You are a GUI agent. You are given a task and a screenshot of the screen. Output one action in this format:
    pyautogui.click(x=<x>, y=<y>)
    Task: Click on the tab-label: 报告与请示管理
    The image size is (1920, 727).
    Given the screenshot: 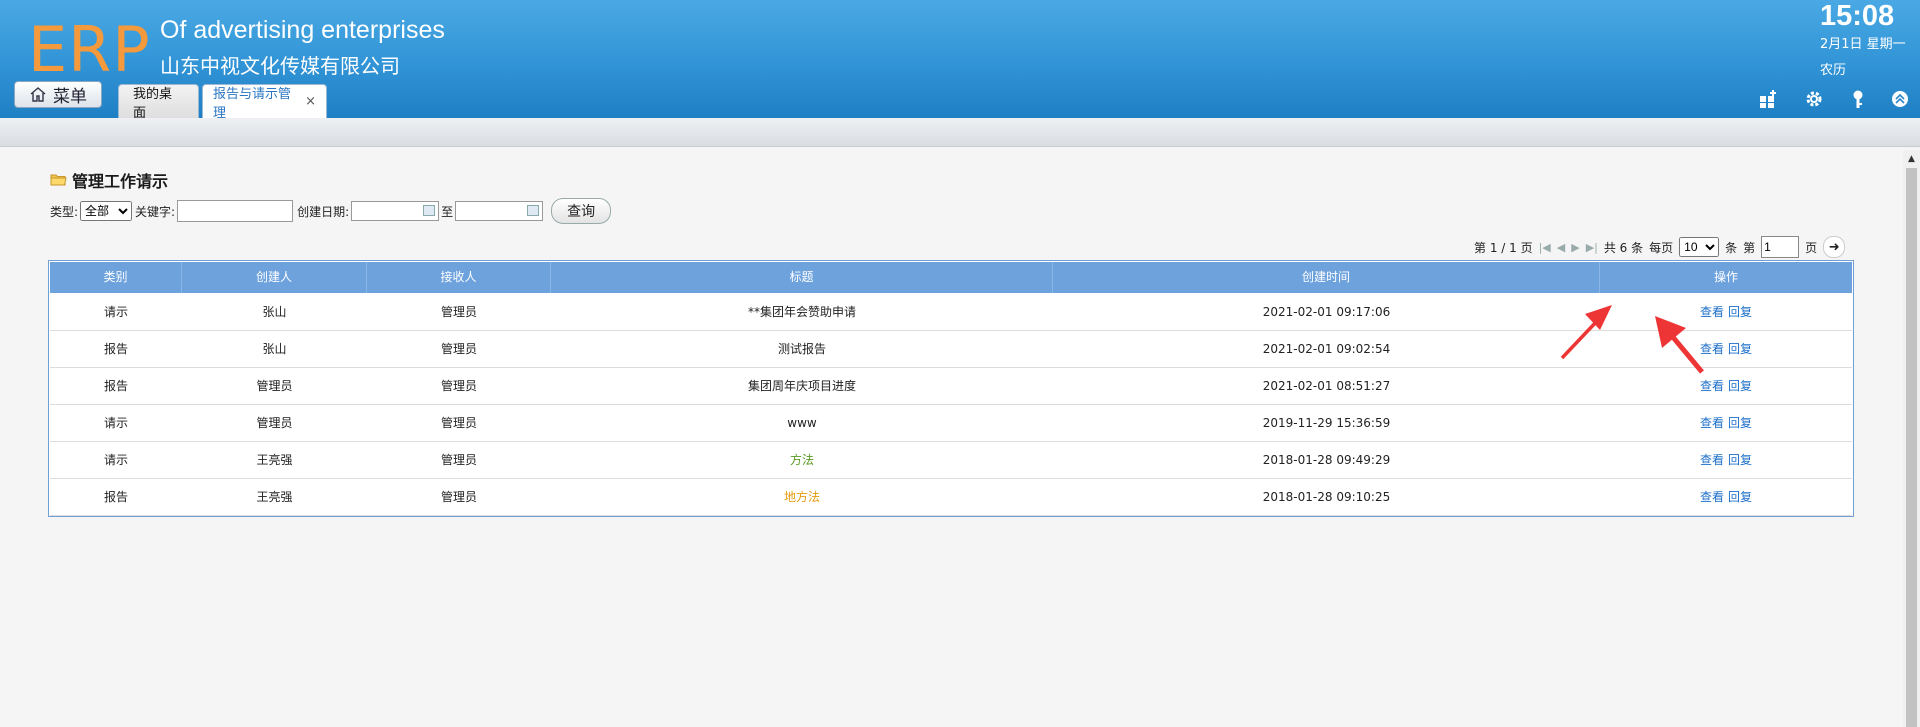 What is the action you would take?
    pyautogui.click(x=252, y=103)
    